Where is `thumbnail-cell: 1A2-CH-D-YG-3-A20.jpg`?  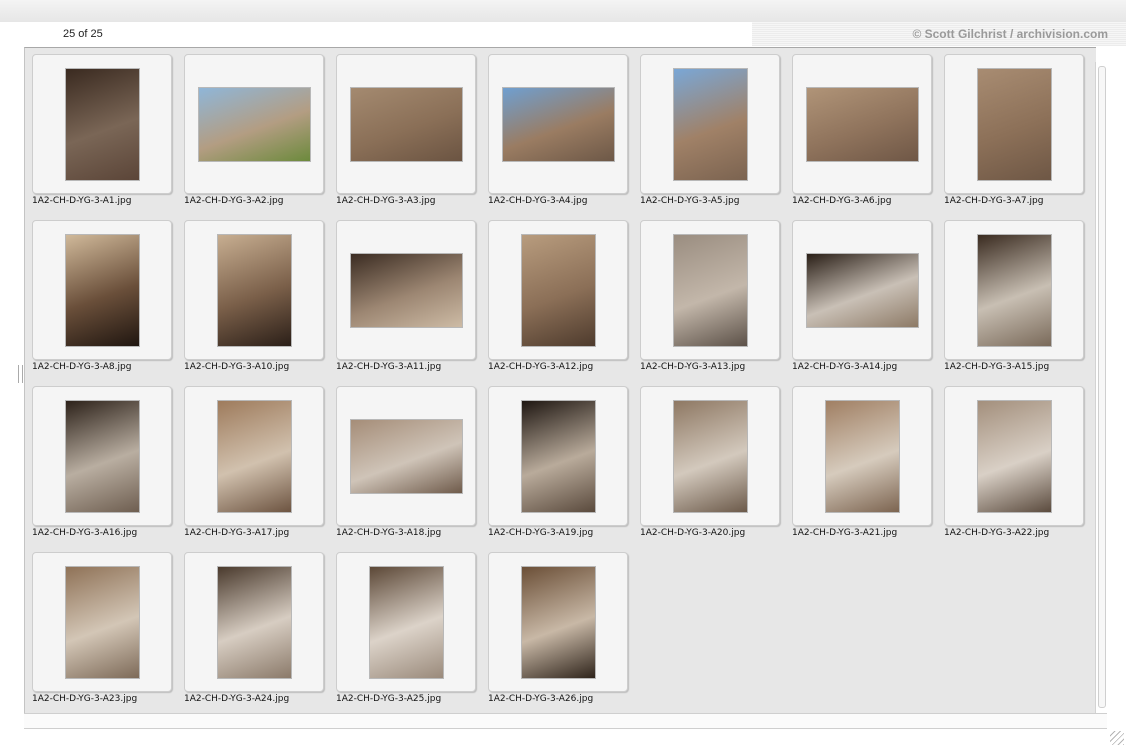 thumbnail-cell: 1A2-CH-D-YG-3-A20.jpg is located at coordinates (710, 466).